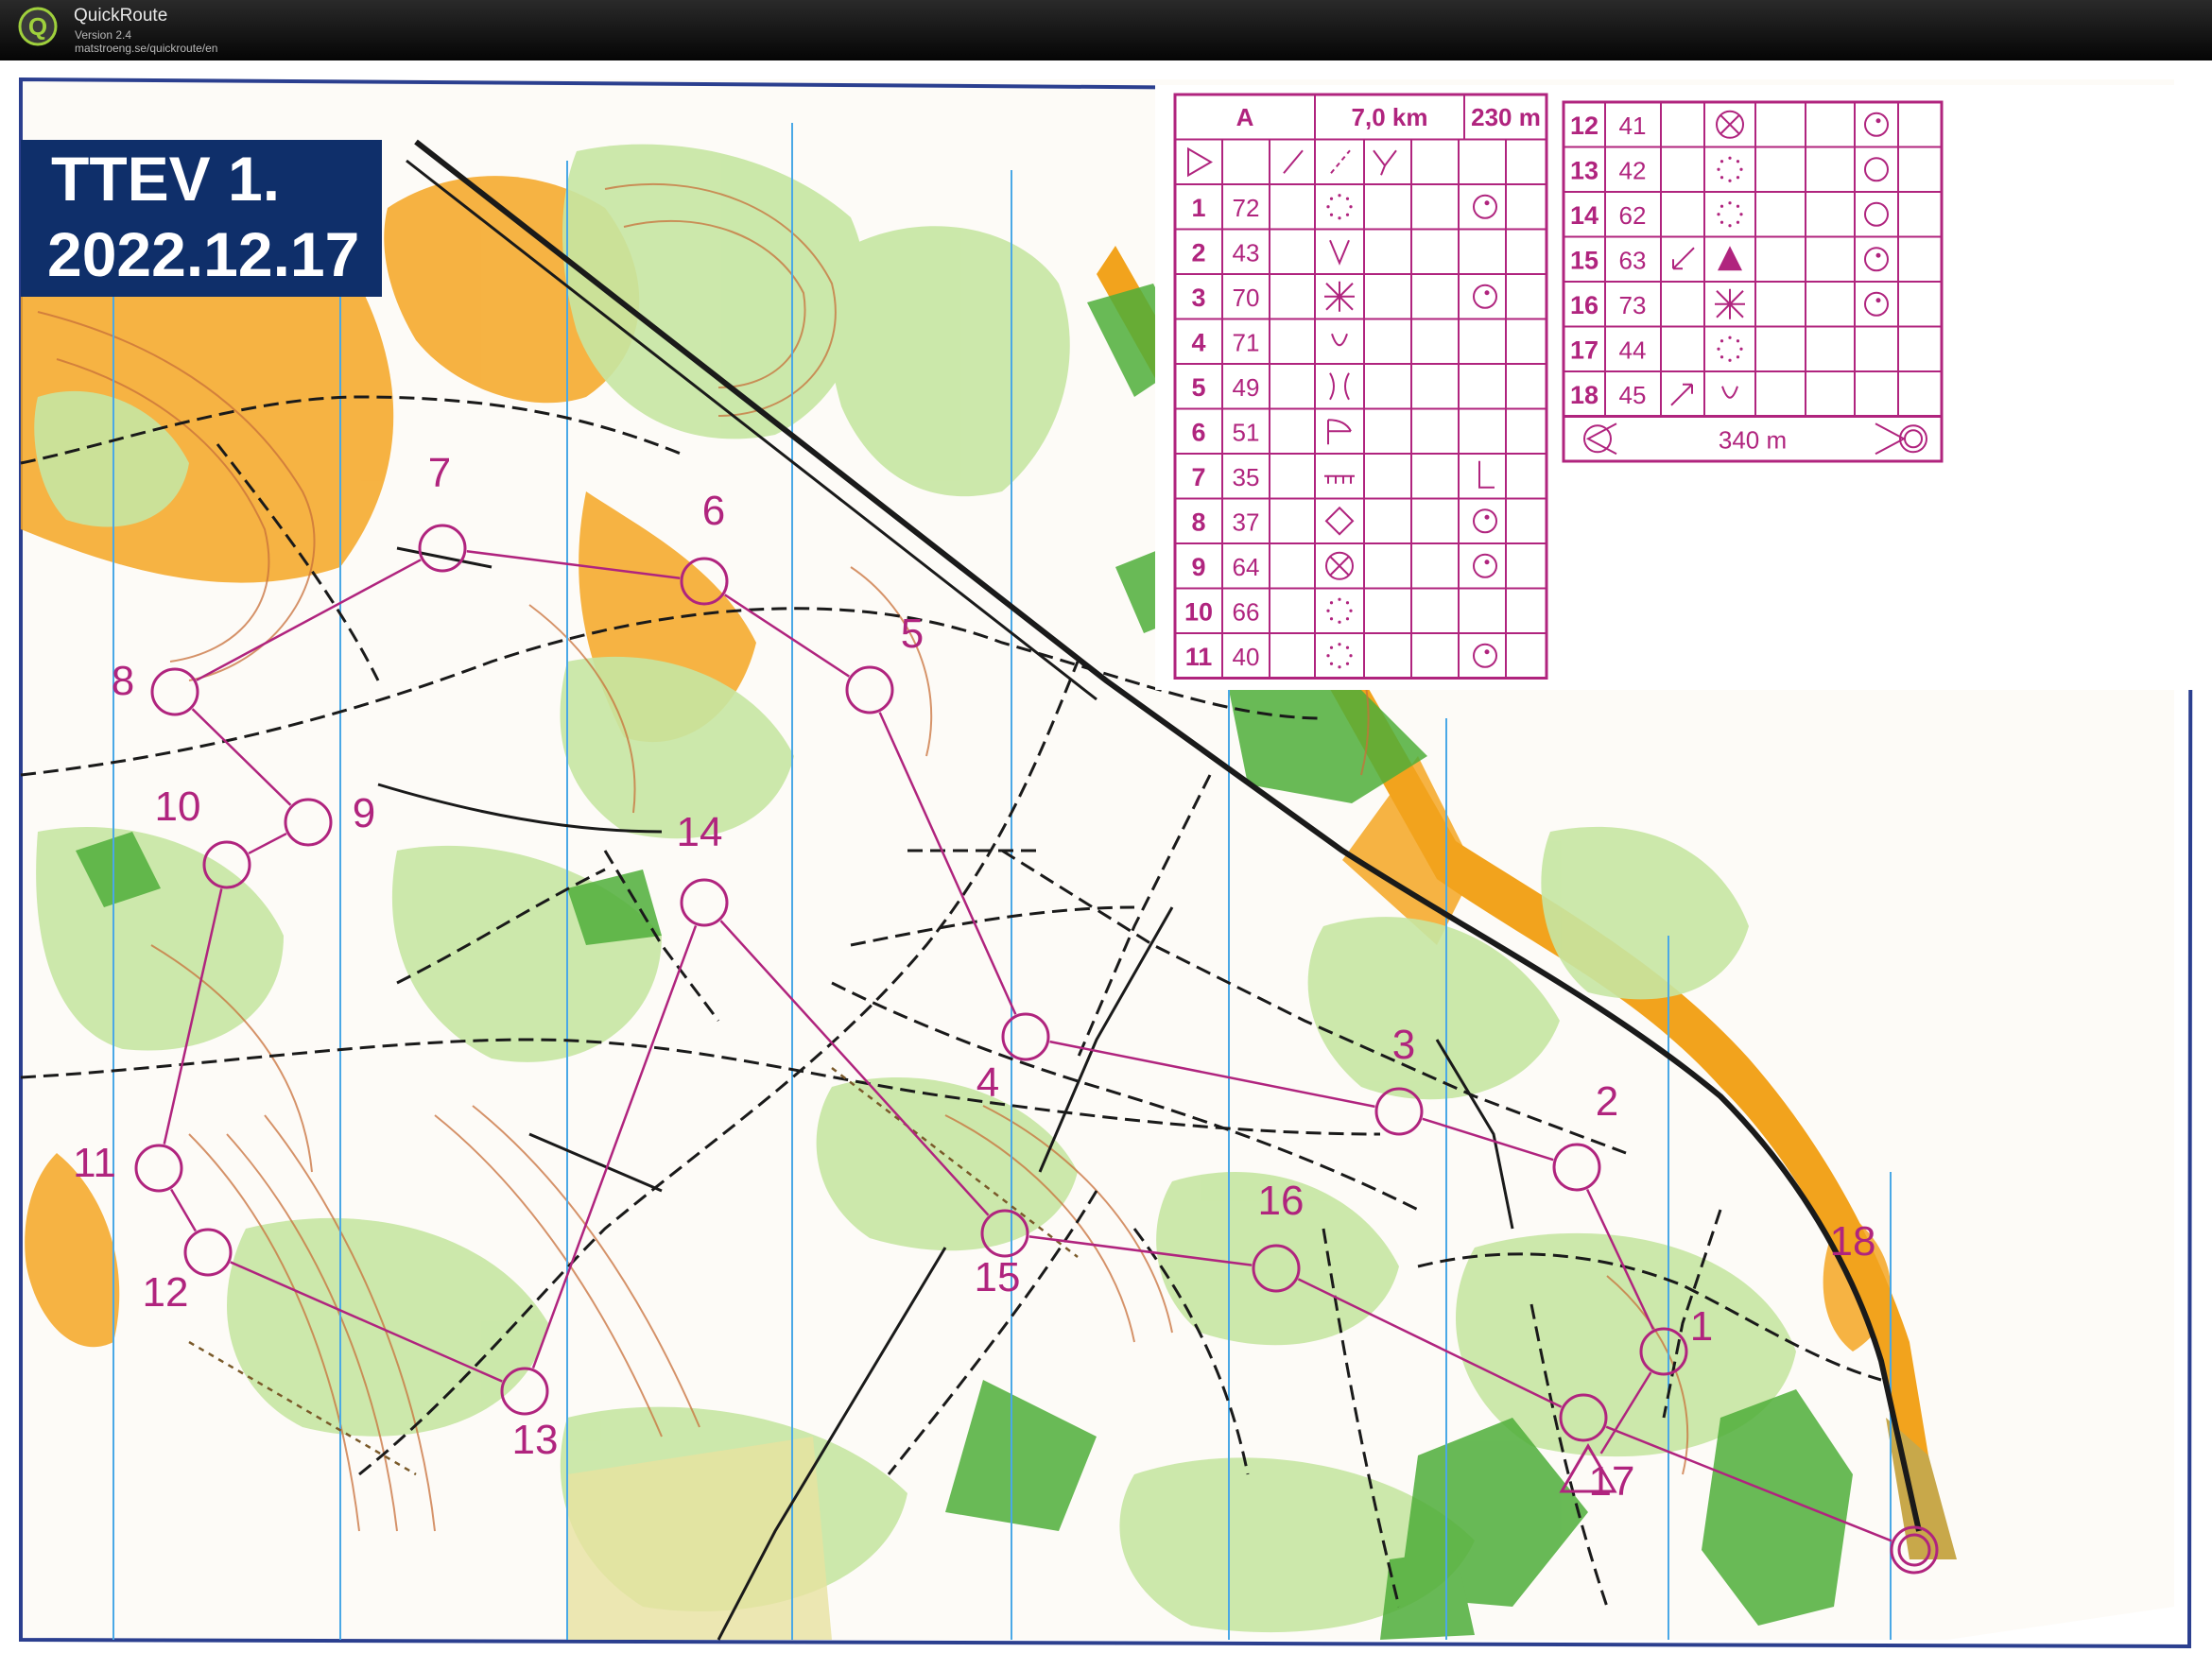 This screenshot has width=2212, height=1670. I want to click on cd-control-number: 18, so click(1584, 395).